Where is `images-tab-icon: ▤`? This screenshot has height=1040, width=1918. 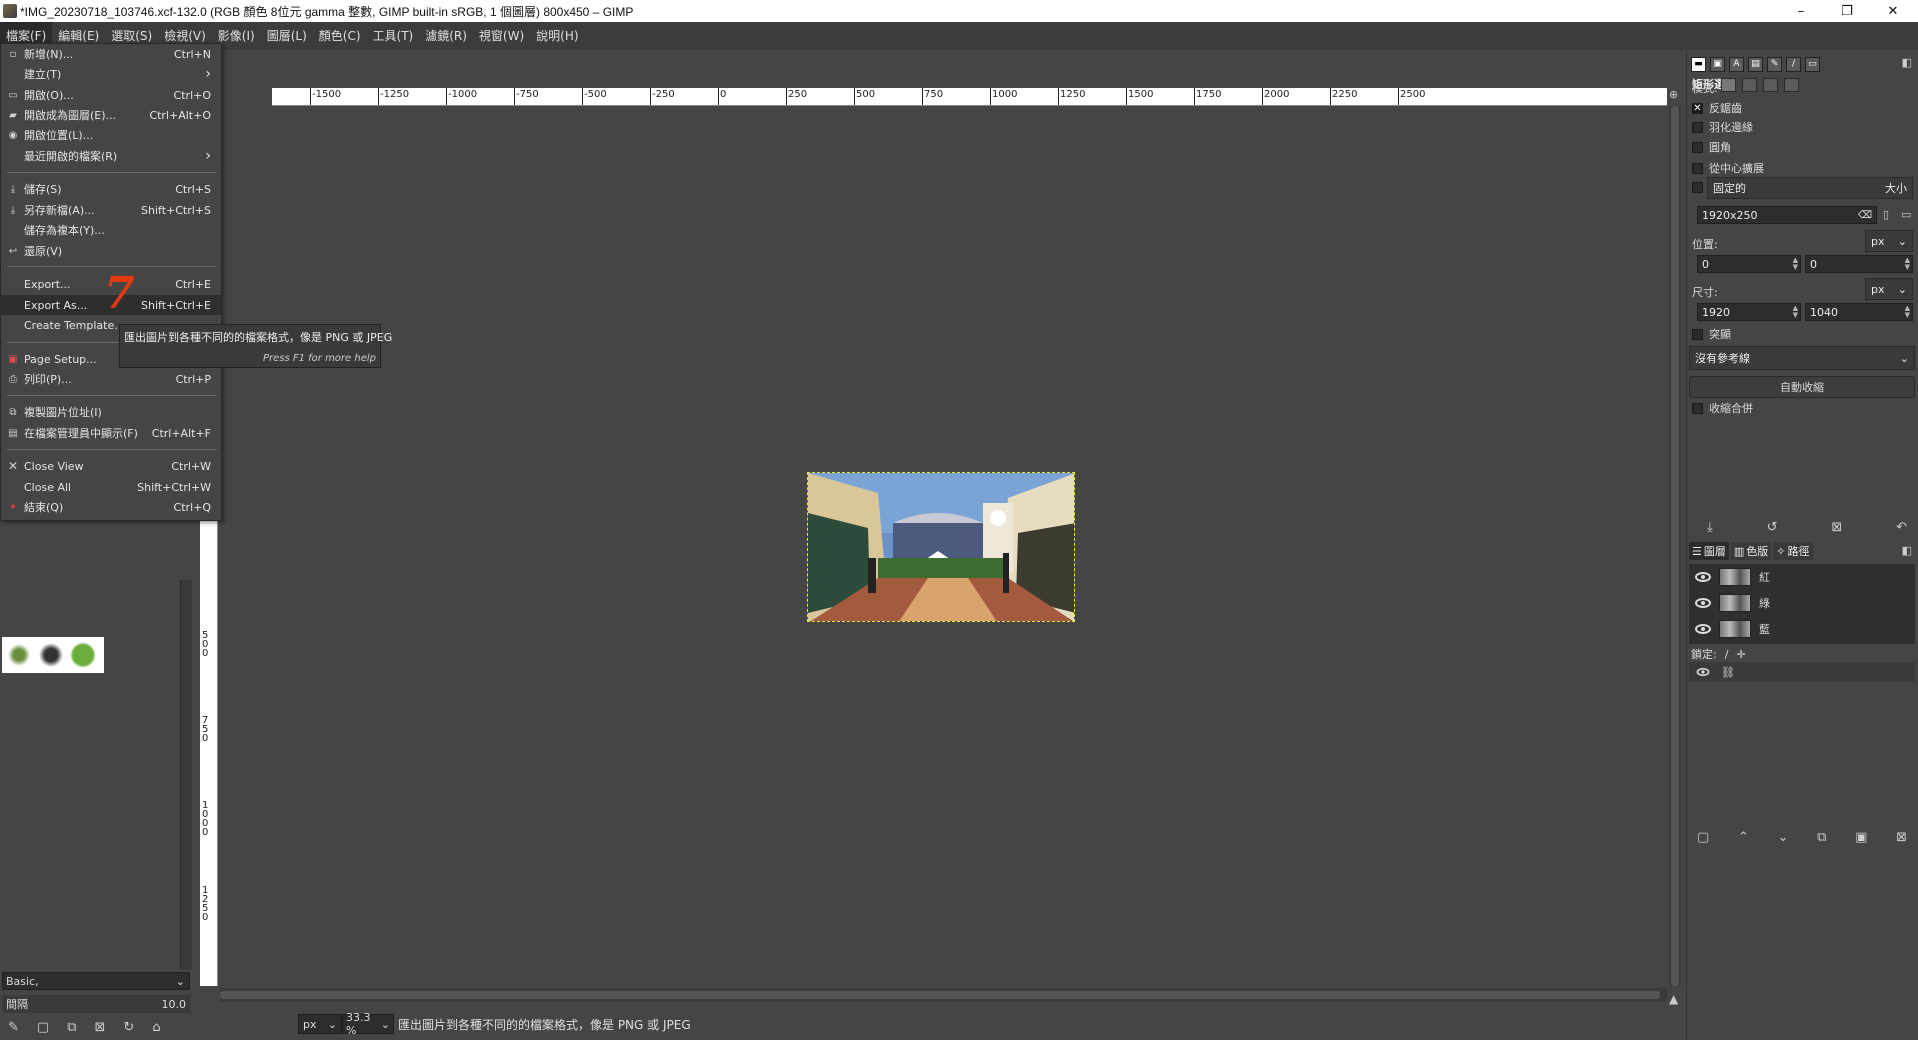 images-tab-icon: ▤ is located at coordinates (1755, 64).